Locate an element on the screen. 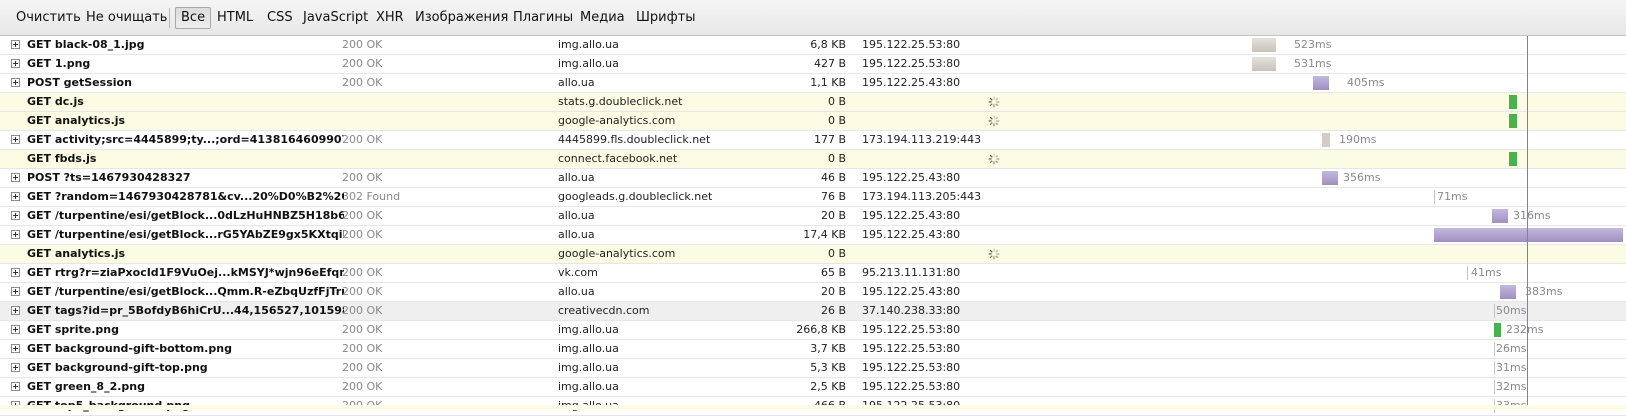 This screenshot has height=416, width=1626. filter-all: Все is located at coordinates (193, 18).